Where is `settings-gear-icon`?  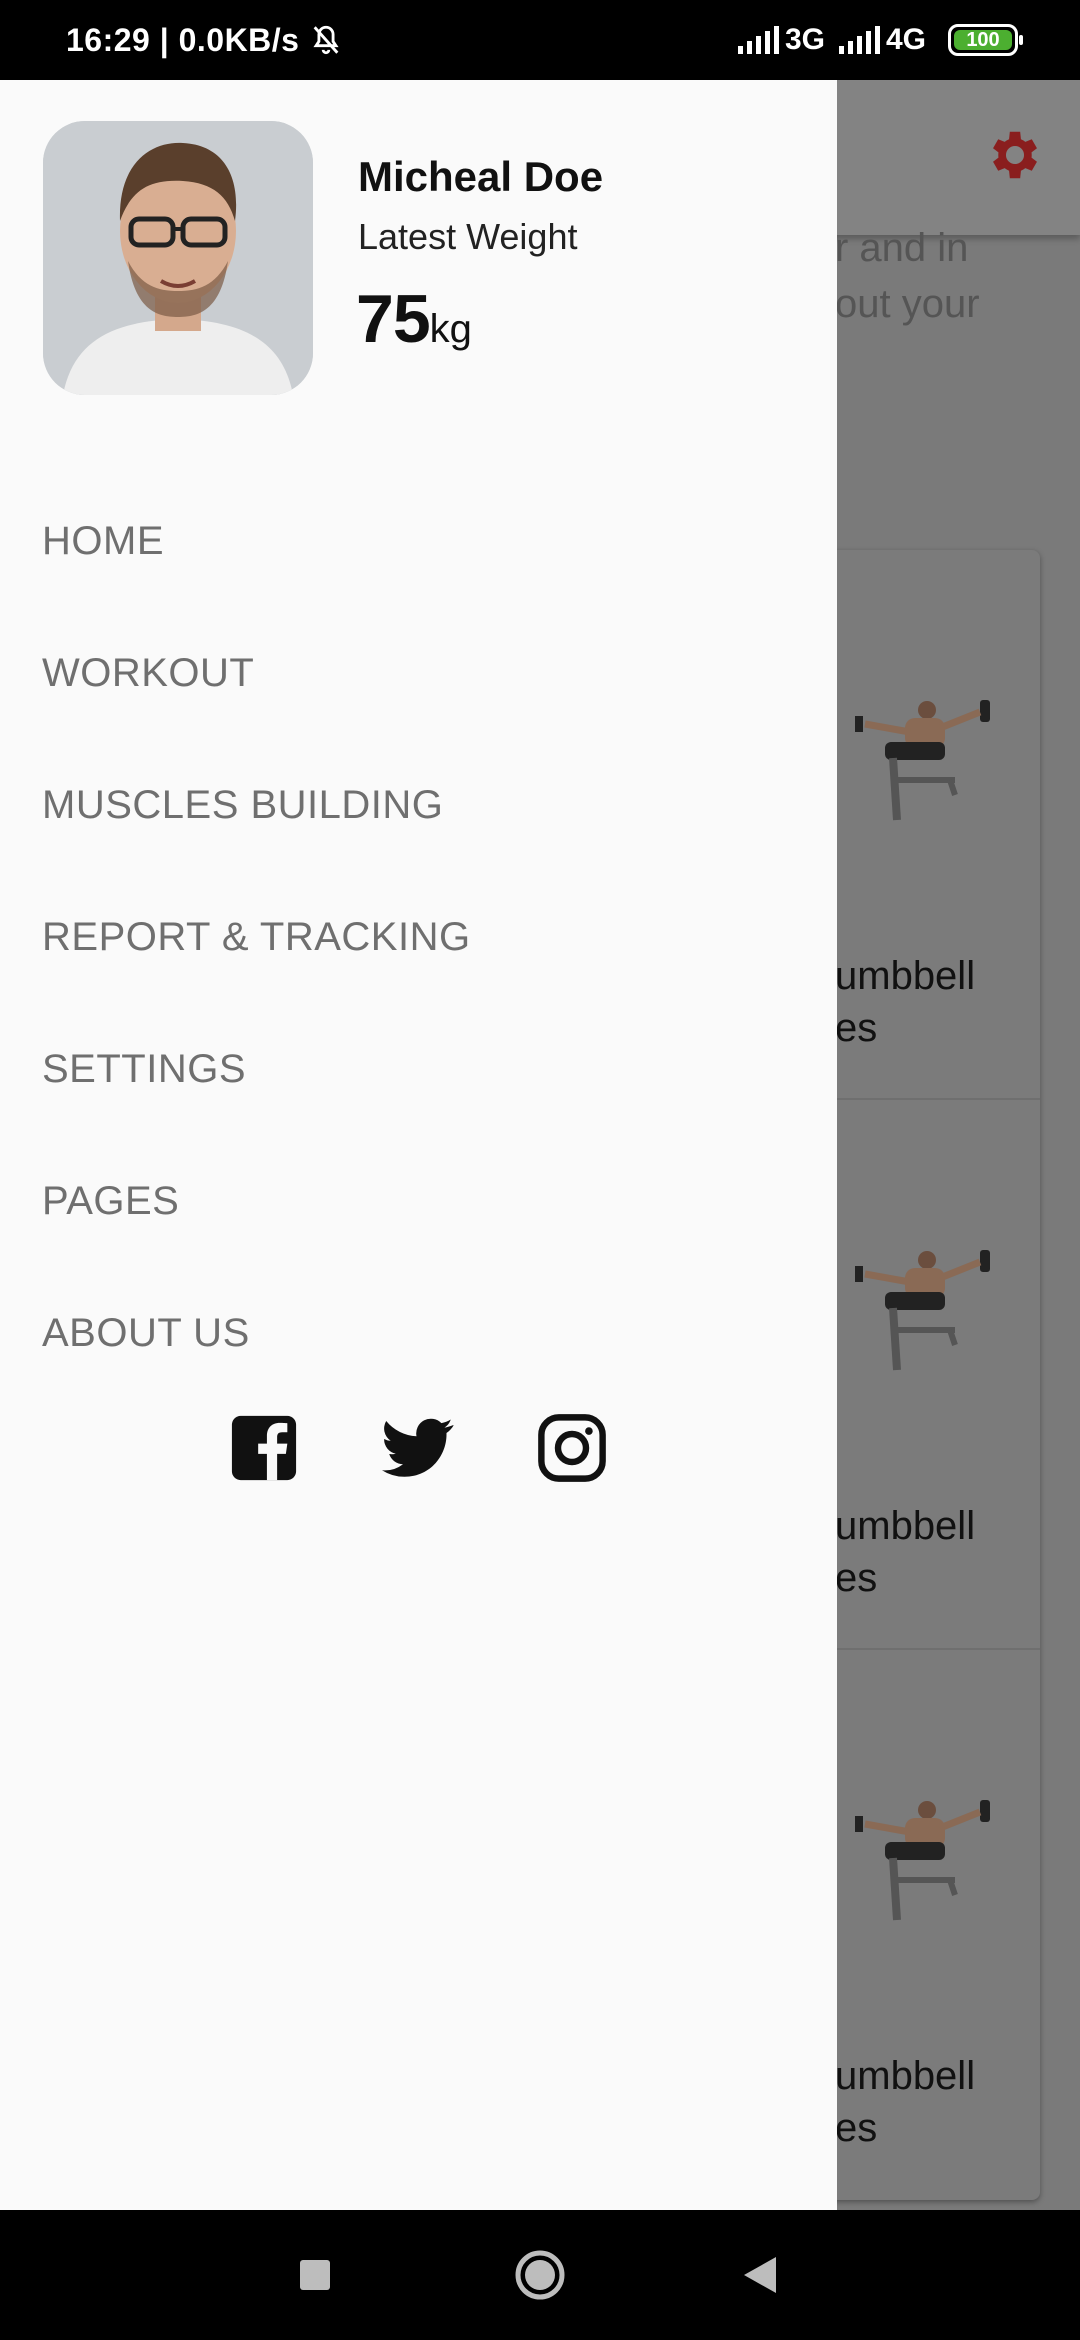 settings-gear-icon is located at coordinates (1015, 155).